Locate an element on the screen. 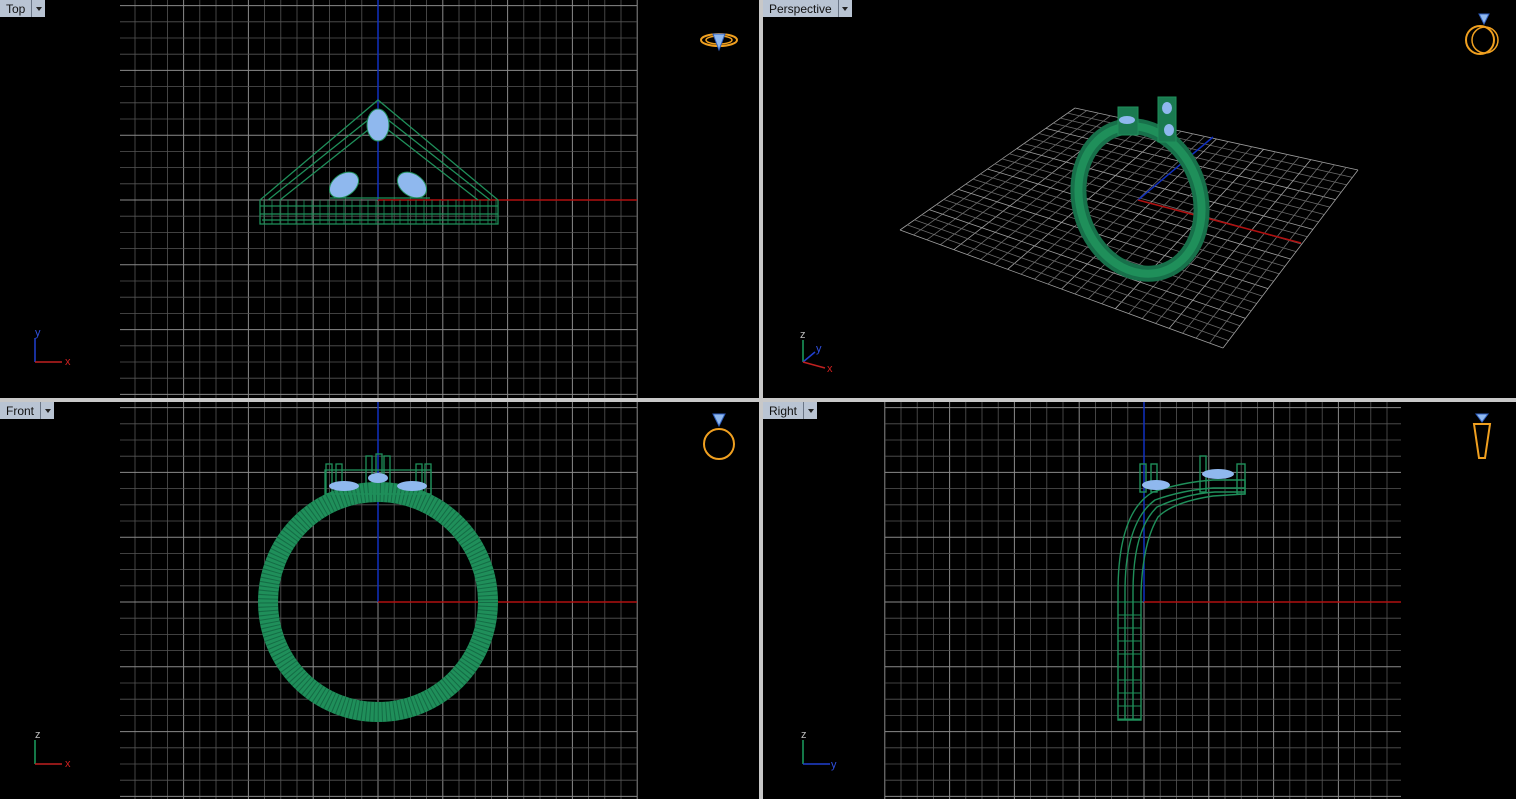 The height and width of the screenshot is (799, 1516). viewport-title-tab: Top is located at coordinates (23, 8).